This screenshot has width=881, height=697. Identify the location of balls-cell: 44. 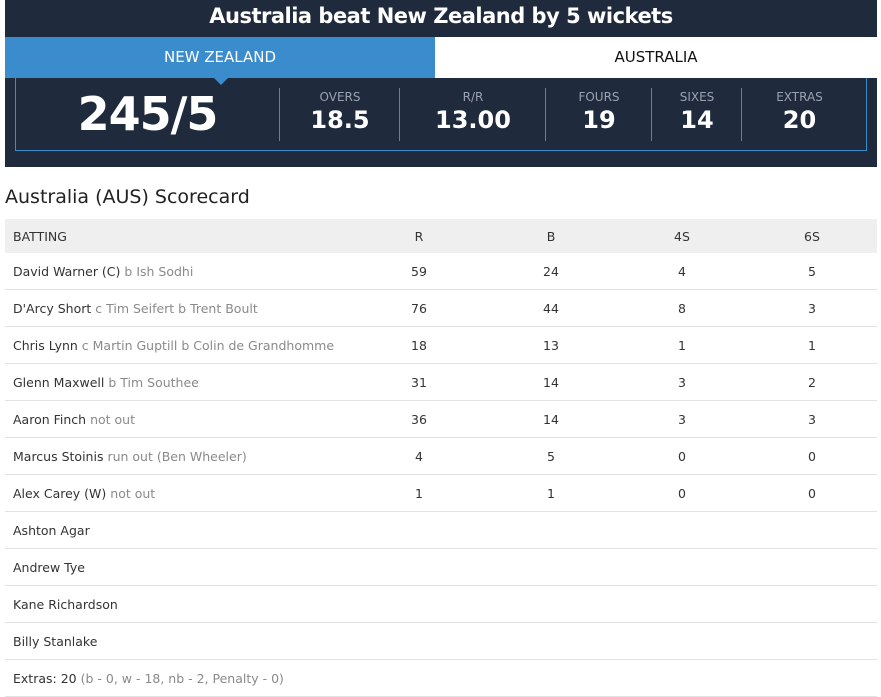
(551, 308).